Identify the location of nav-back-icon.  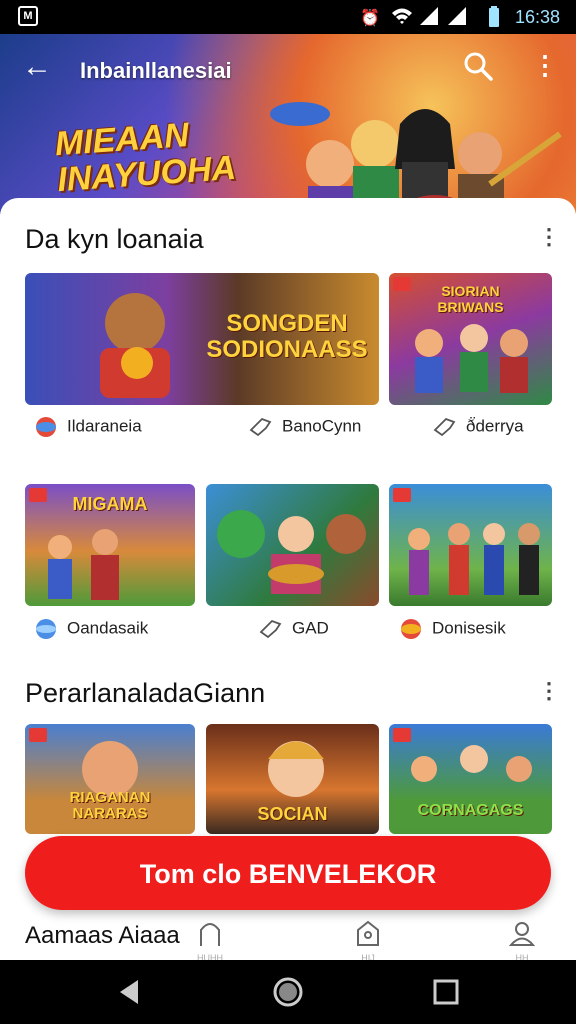
(130, 992).